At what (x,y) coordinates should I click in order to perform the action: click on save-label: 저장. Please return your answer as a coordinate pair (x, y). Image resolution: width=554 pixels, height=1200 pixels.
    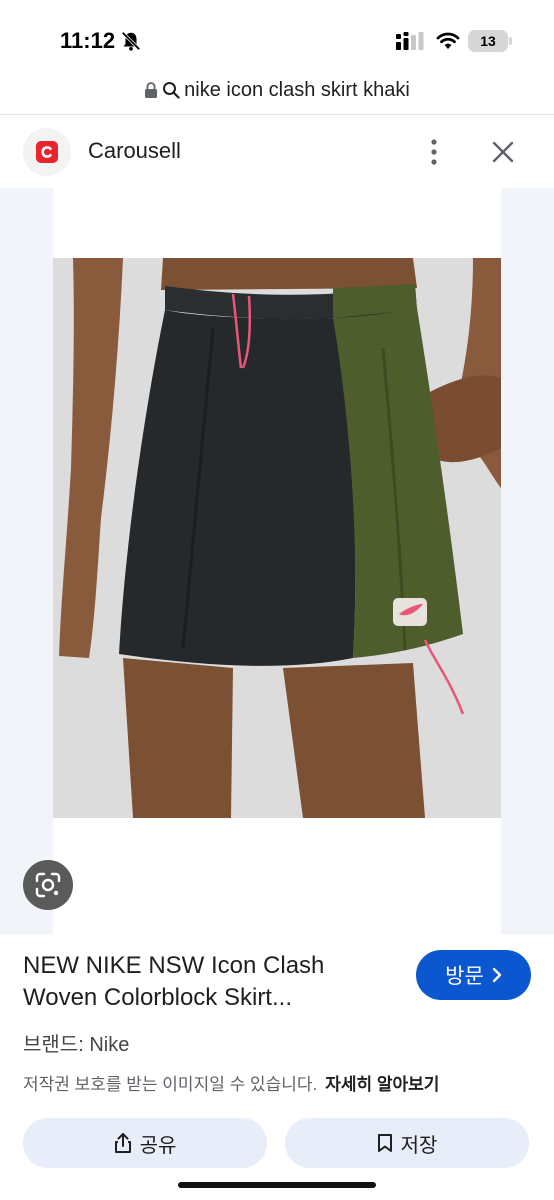
    Looking at the image, I should click on (419, 1145).